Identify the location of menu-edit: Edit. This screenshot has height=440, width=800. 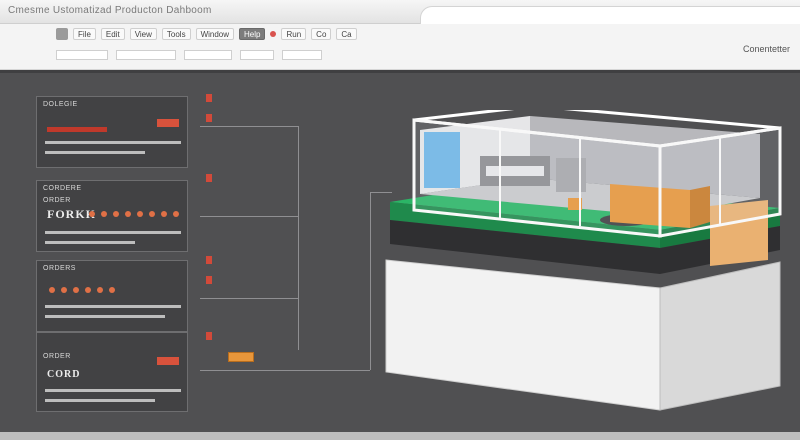
(112, 34).